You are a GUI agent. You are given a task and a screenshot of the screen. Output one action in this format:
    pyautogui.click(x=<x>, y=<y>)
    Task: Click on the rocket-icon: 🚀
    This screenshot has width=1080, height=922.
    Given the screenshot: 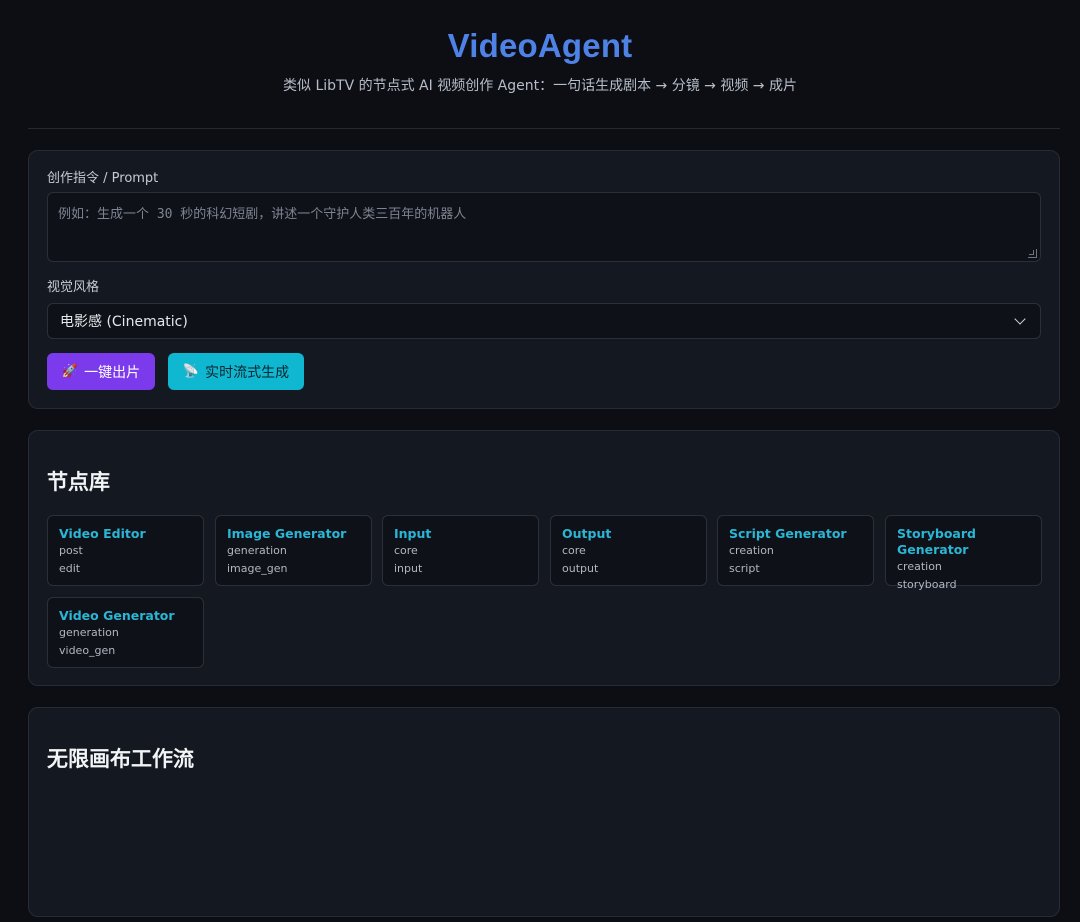 What is the action you would take?
    pyautogui.click(x=70, y=371)
    